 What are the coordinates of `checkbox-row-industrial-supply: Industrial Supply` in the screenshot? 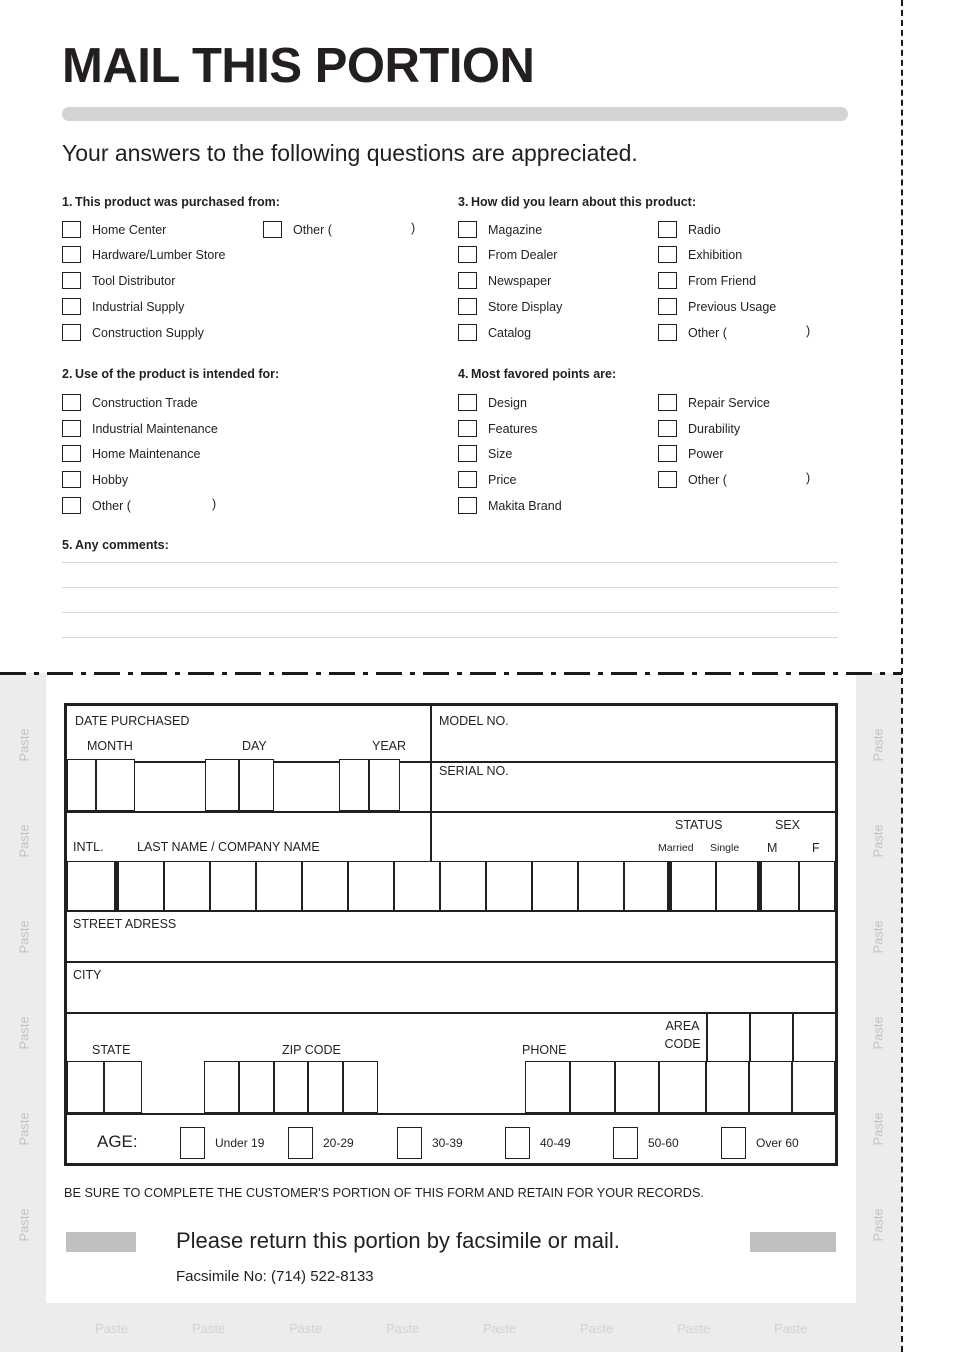 It's located at (123, 306).